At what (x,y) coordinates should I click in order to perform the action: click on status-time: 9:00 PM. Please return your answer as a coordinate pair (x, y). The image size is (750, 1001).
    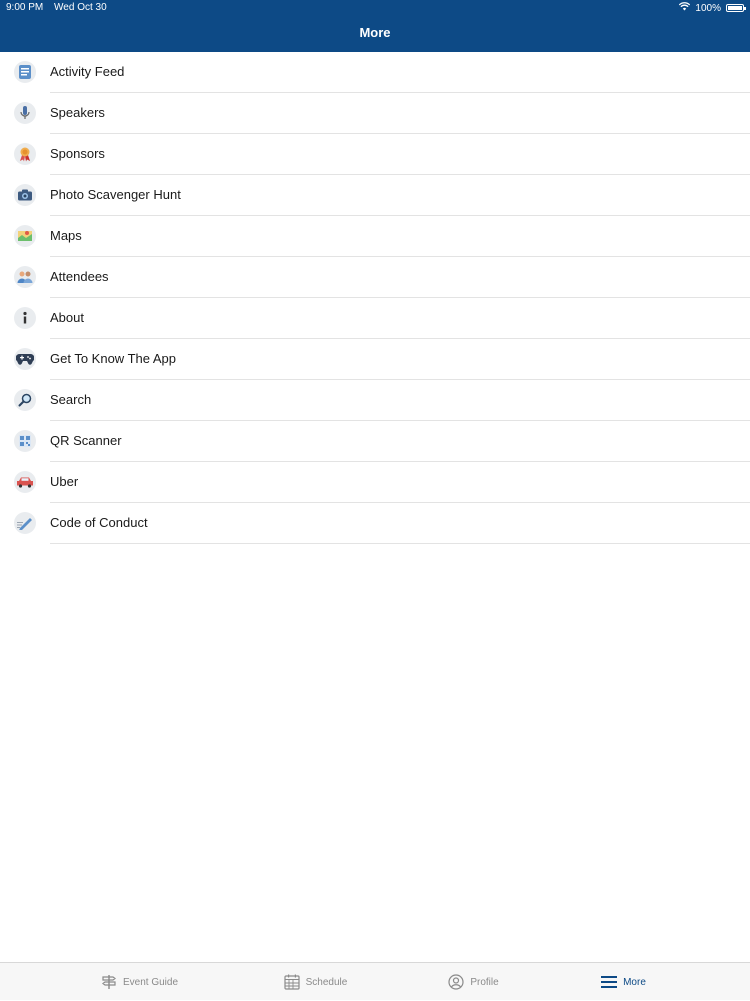
    Looking at the image, I should click on (25, 7).